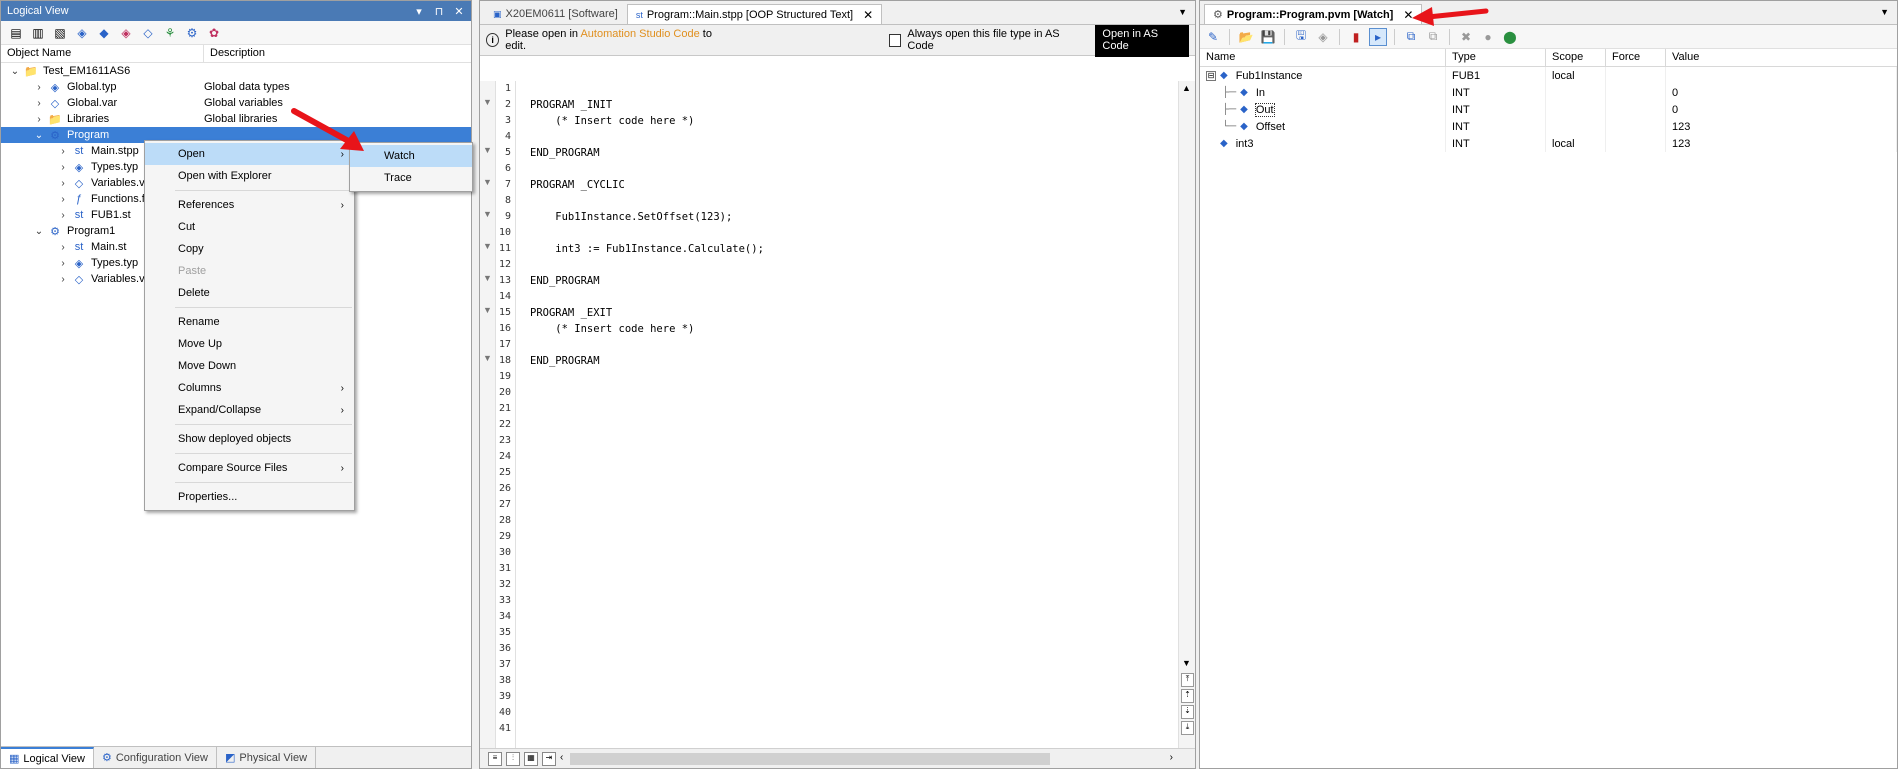  I want to click on scroll-right-icon: ›, so click(1171, 757).